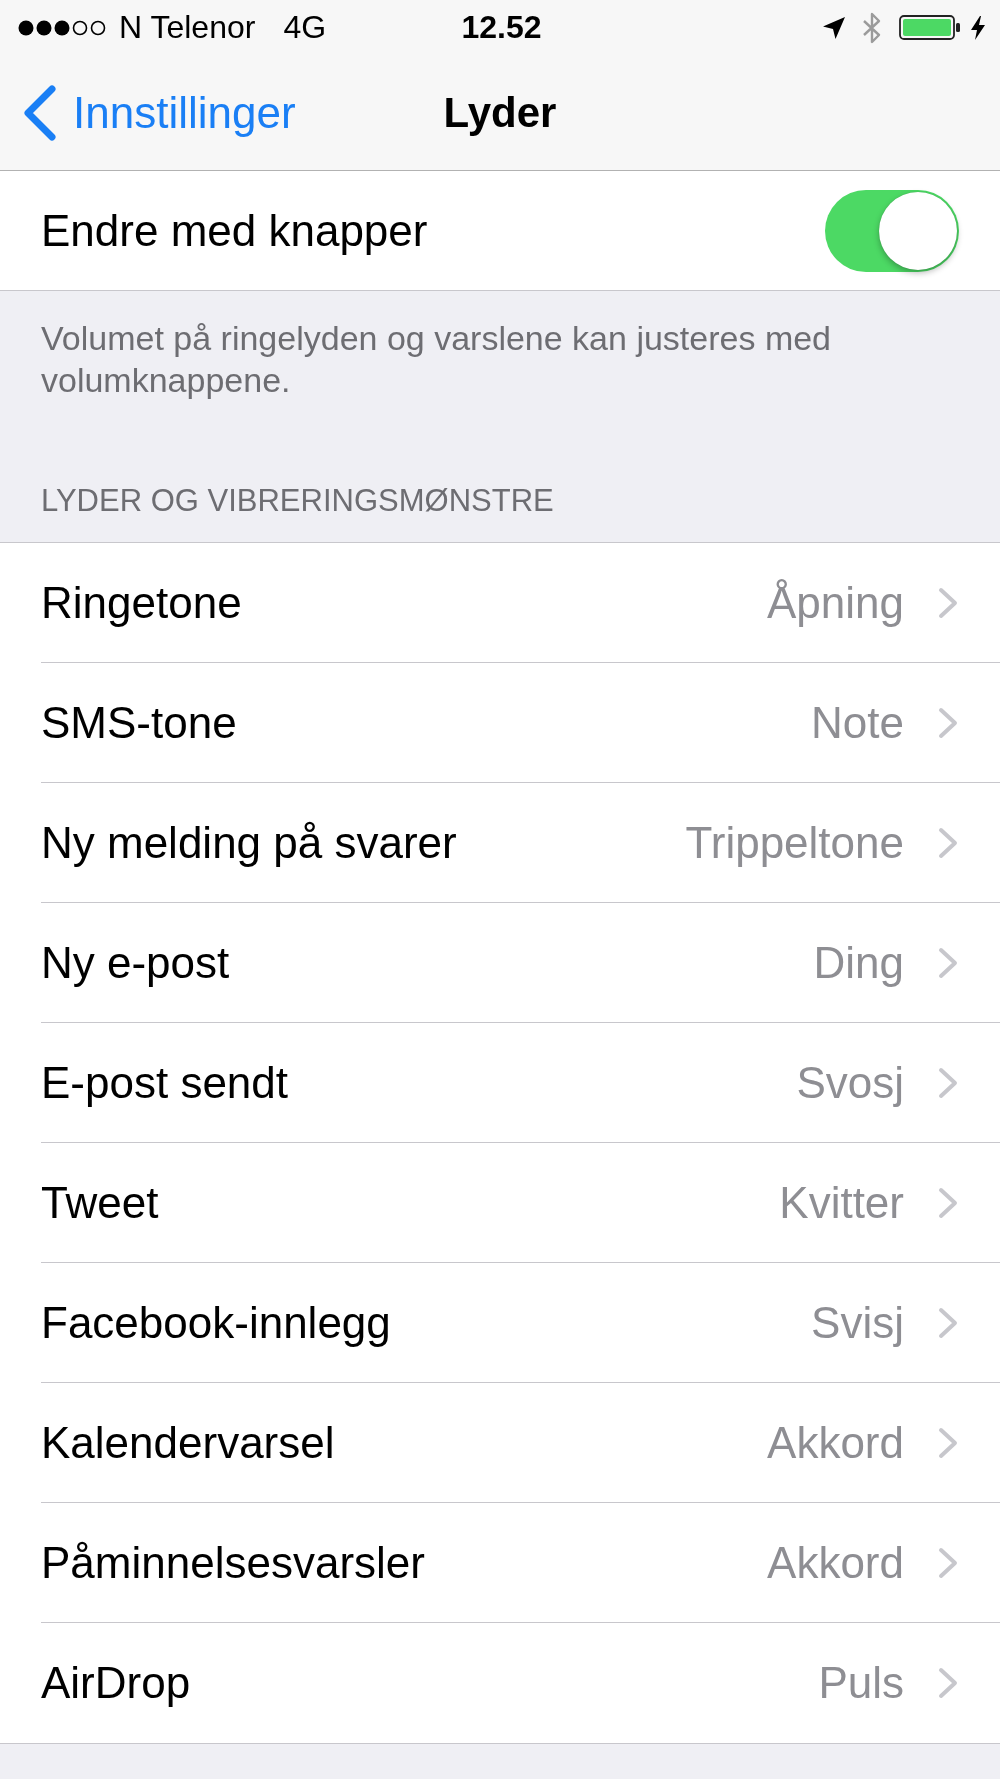 Image resolution: width=1000 pixels, height=1779 pixels. What do you see at coordinates (39, 112) in the screenshot?
I see `back-chevron-icon` at bounding box center [39, 112].